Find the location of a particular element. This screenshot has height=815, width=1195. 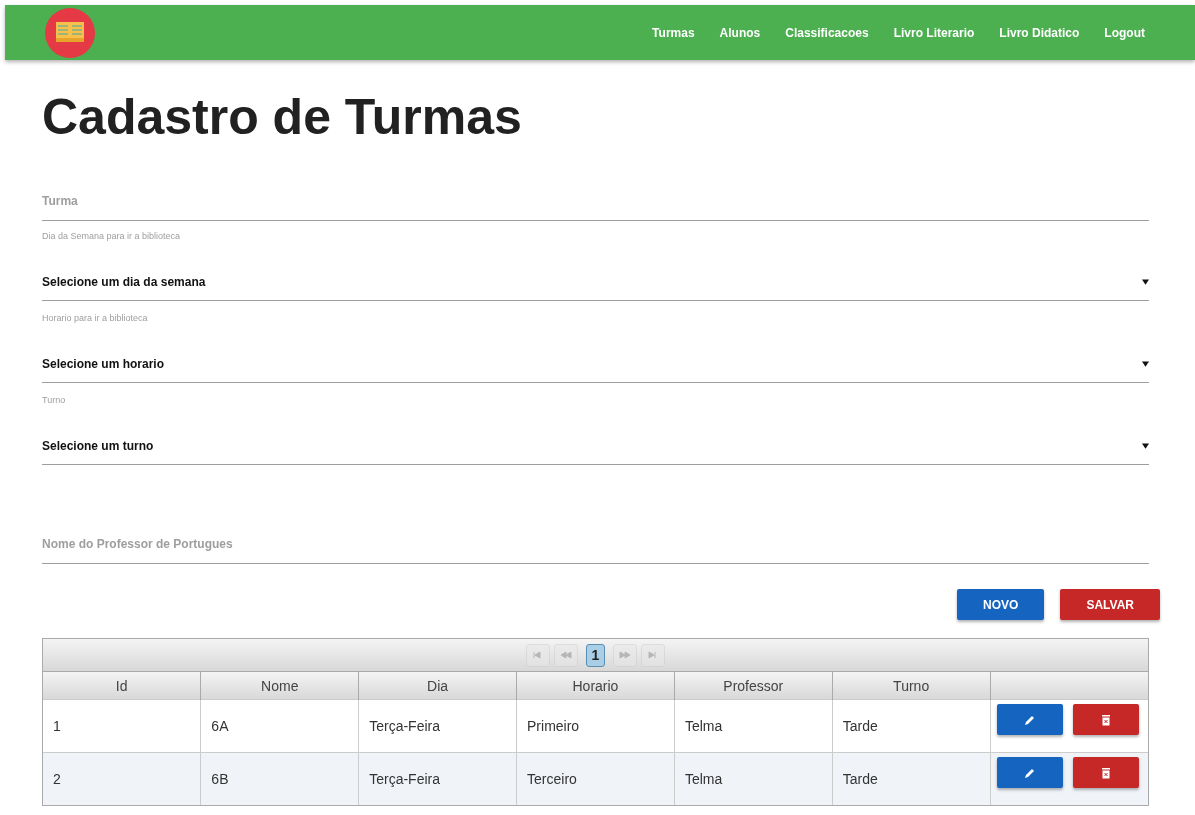

column-header: Id is located at coordinates (122, 686).